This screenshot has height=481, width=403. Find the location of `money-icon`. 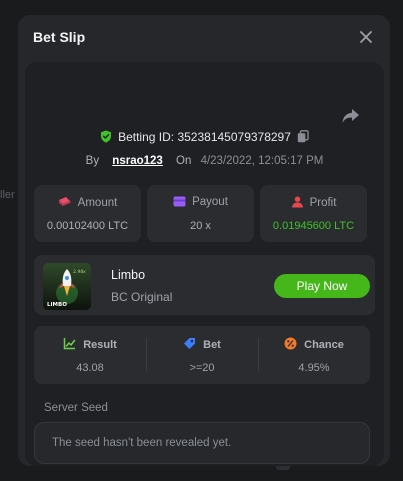

money-icon is located at coordinates (64, 201).